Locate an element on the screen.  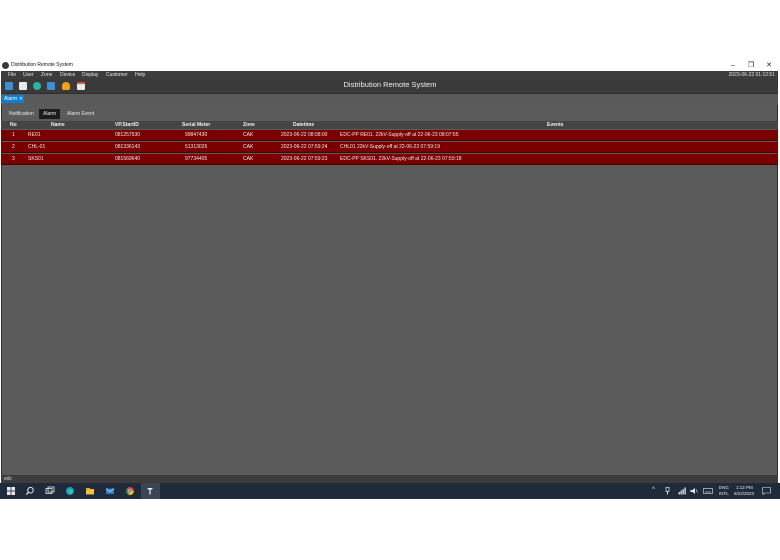
minimize-button: – is located at coordinates (733, 66).